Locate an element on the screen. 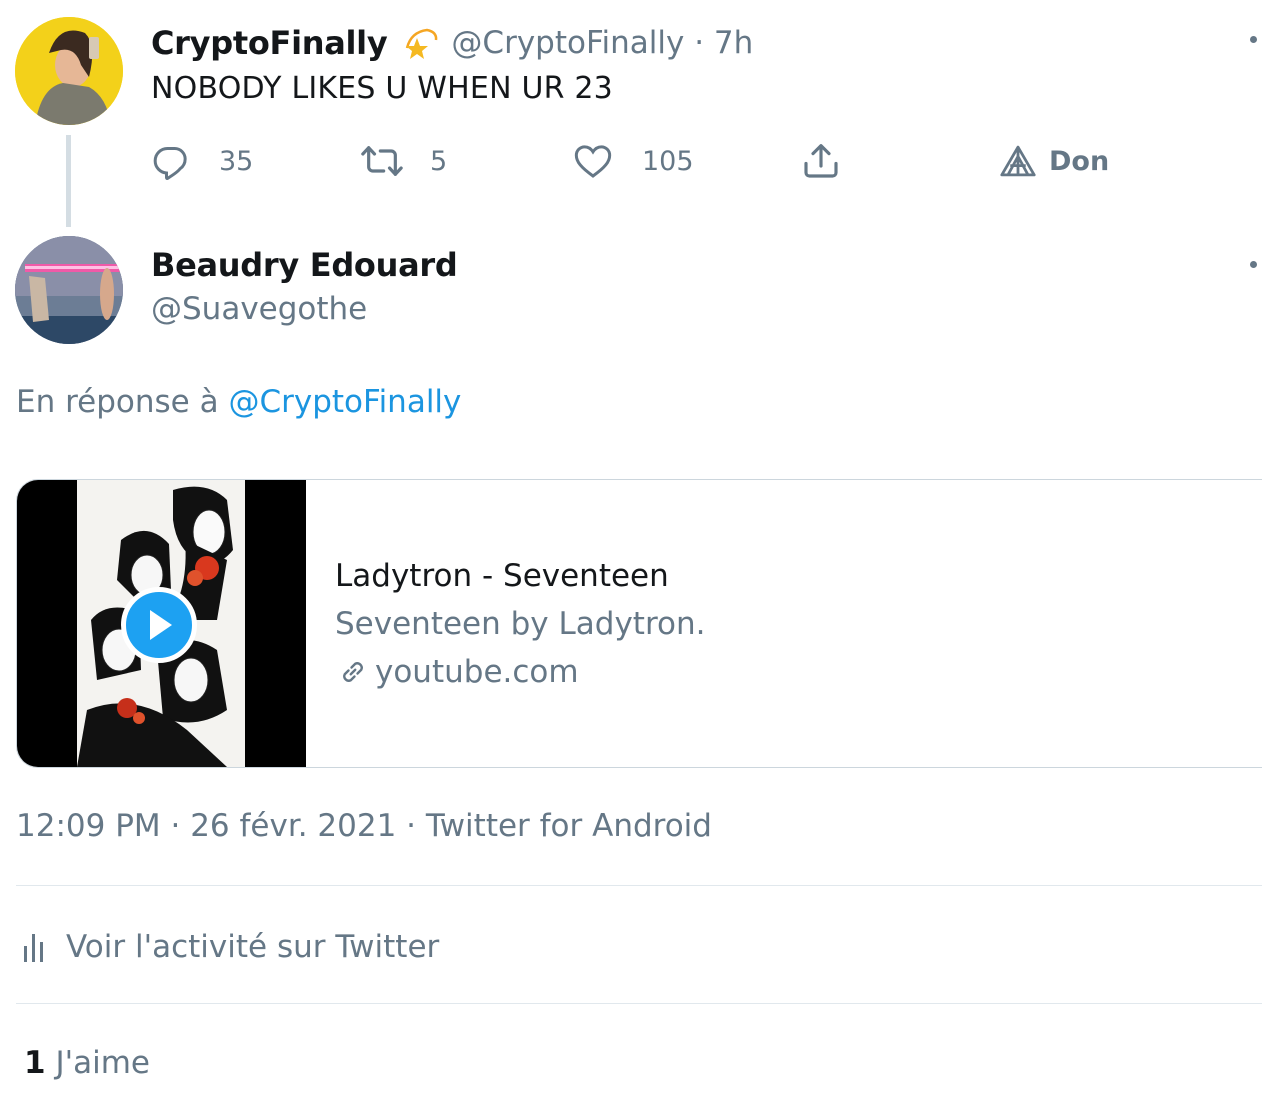 Image resolution: width=1262 pixels, height=1101 pixels. retweet-icon is located at coordinates (382, 161).